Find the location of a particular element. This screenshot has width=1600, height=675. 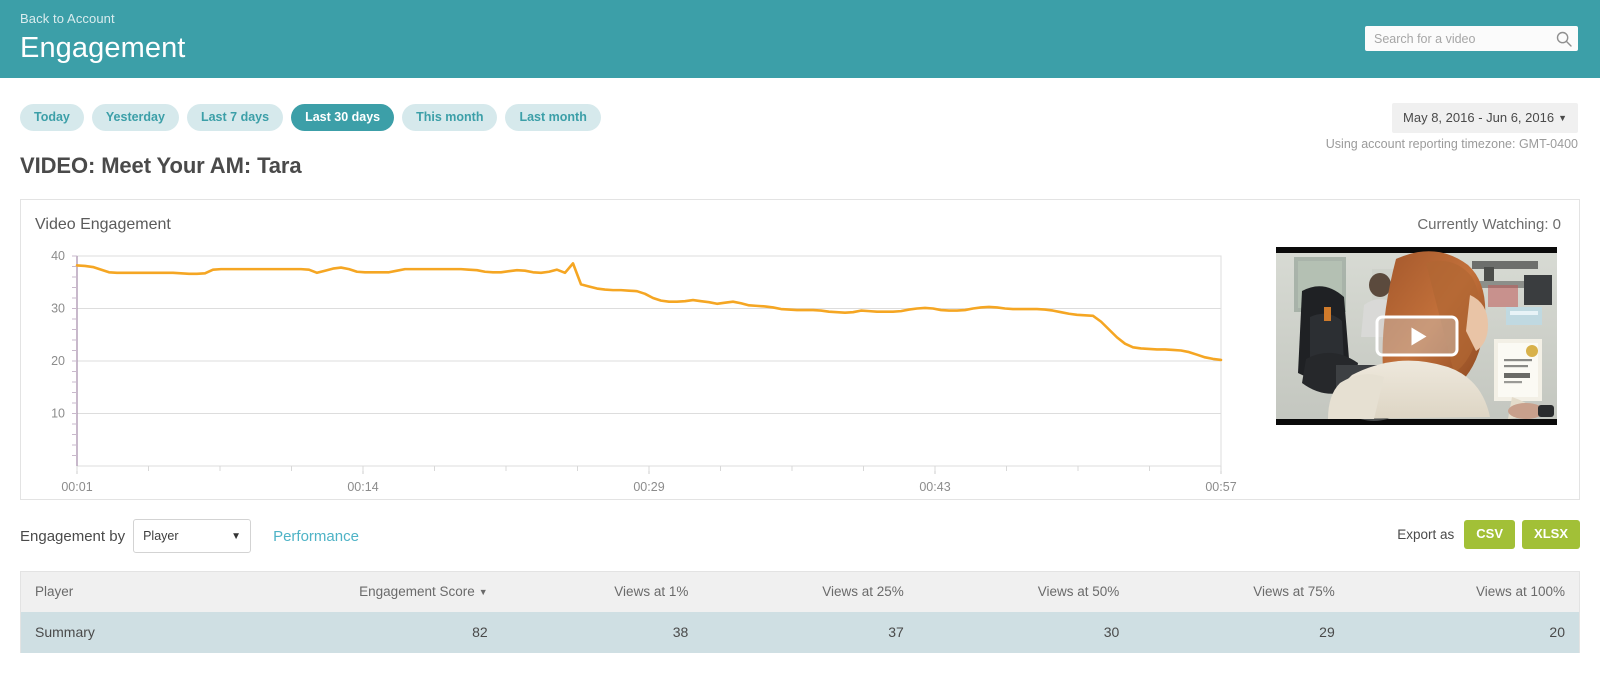

column-header-player: Player is located at coordinates (107, 592).